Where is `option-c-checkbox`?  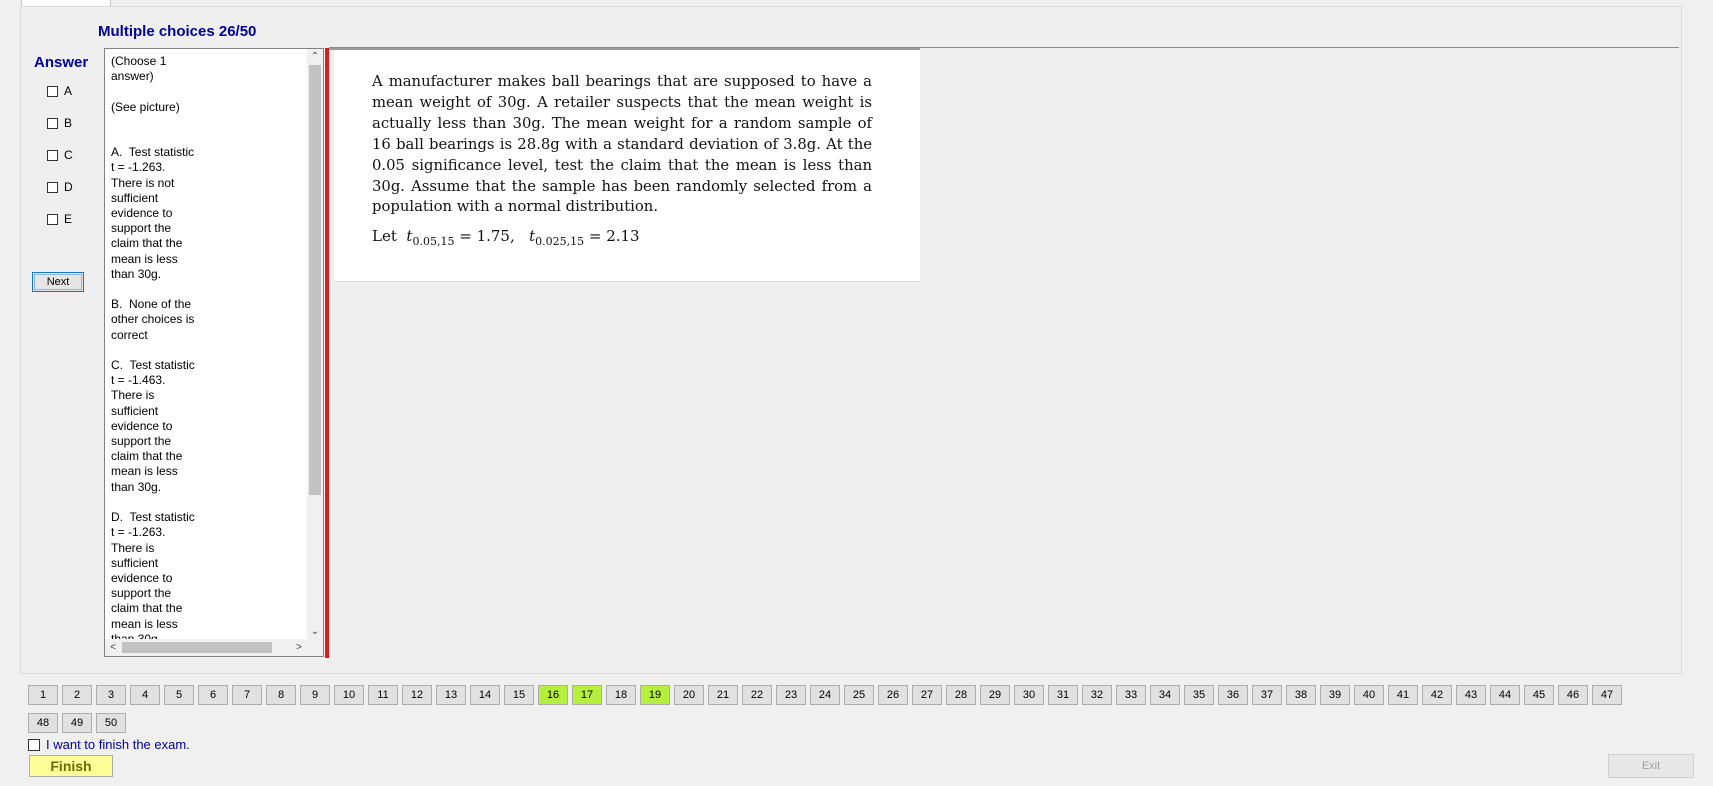 option-c-checkbox is located at coordinates (52, 155).